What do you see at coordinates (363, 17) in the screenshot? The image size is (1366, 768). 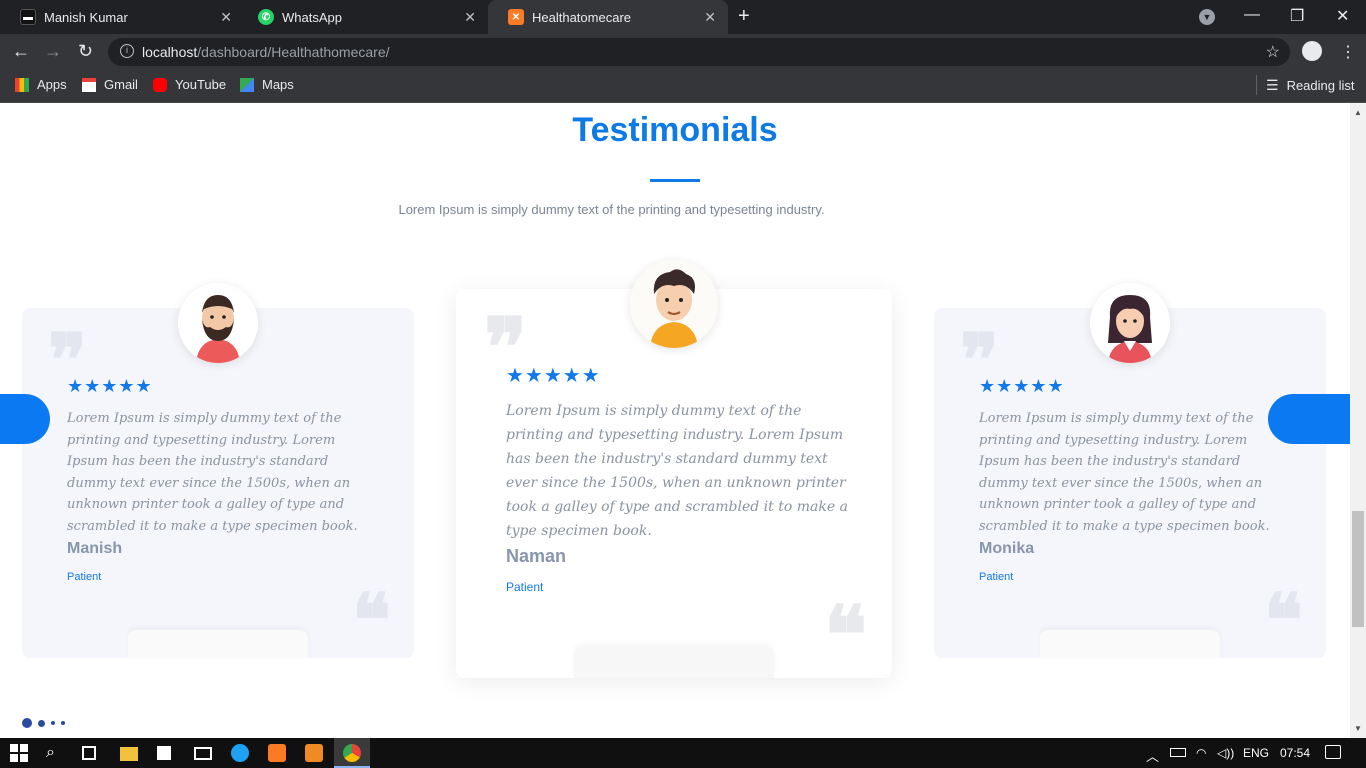 I see `tab-whatsapp: ✆ WhatsApp ✕` at bounding box center [363, 17].